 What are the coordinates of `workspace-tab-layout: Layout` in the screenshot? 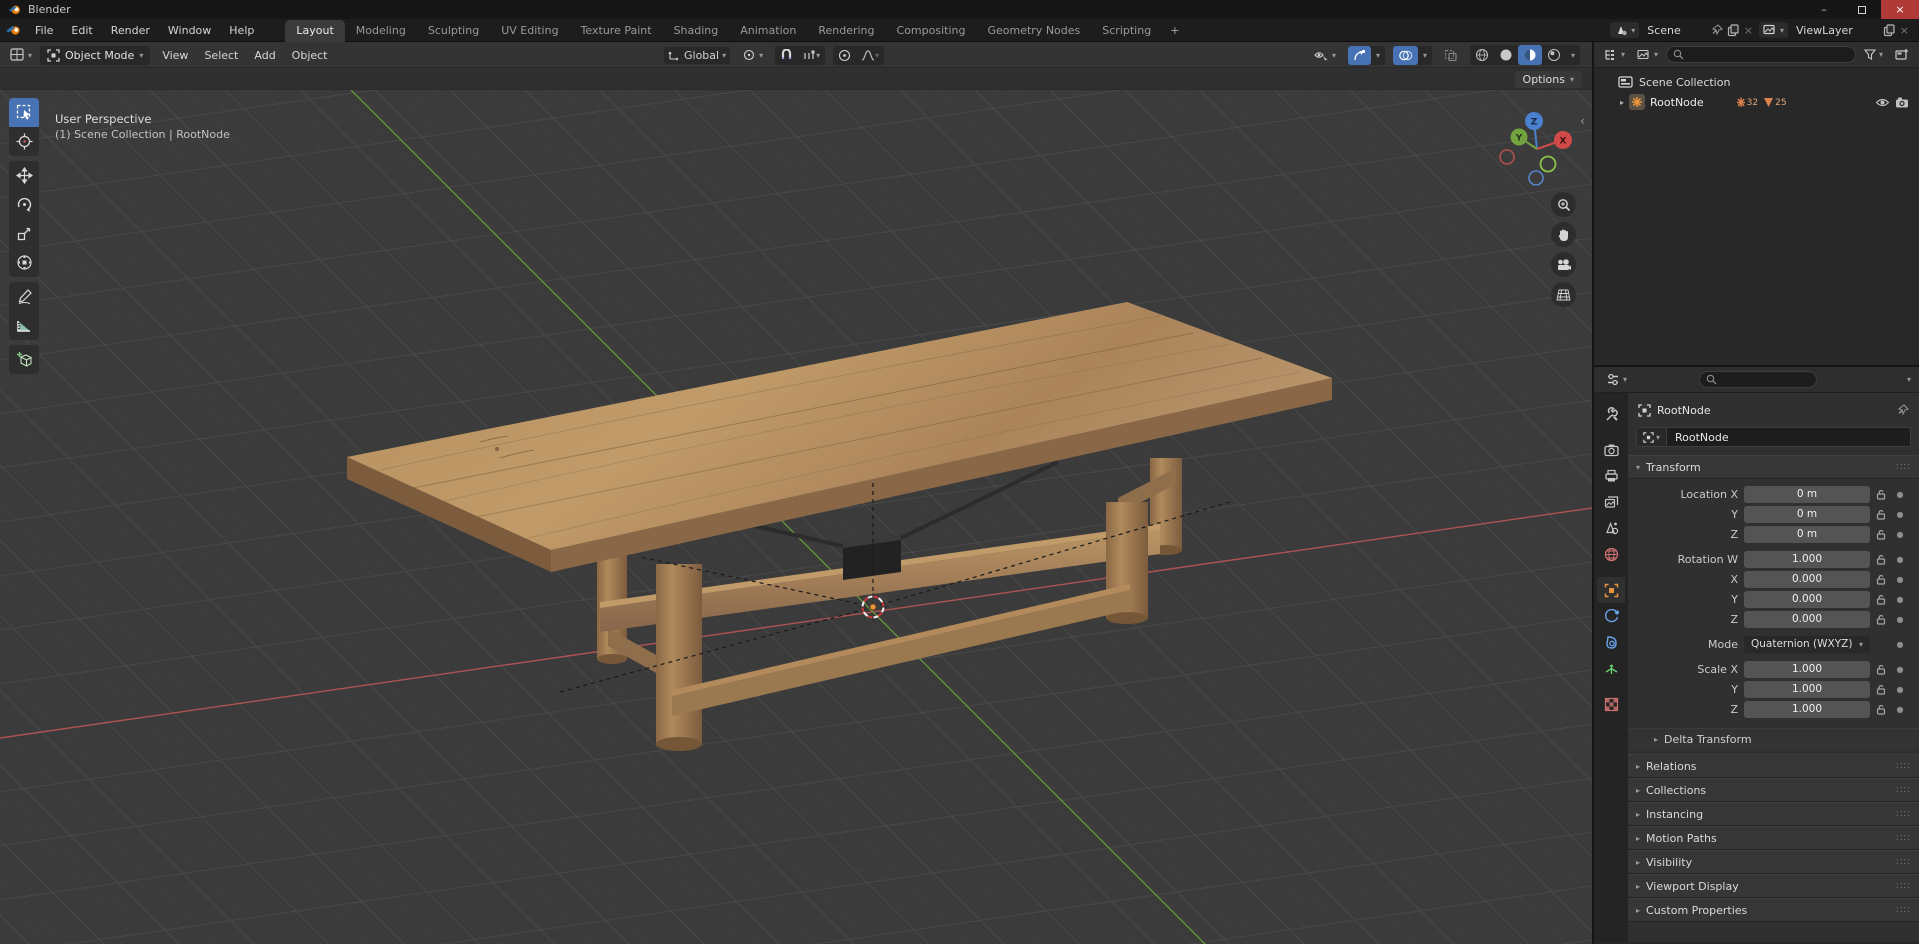 It's located at (315, 30).